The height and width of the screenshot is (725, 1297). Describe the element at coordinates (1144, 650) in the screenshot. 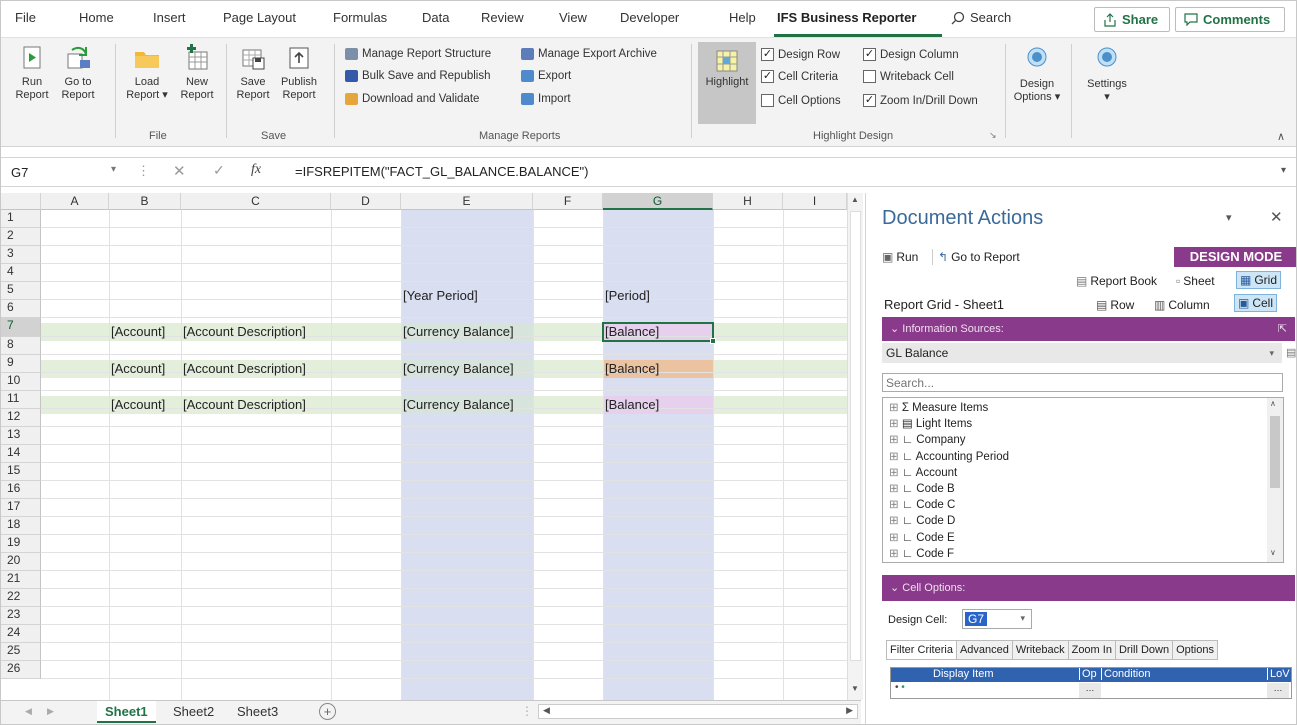

I see `tab-drill-down: Drill Down` at that location.